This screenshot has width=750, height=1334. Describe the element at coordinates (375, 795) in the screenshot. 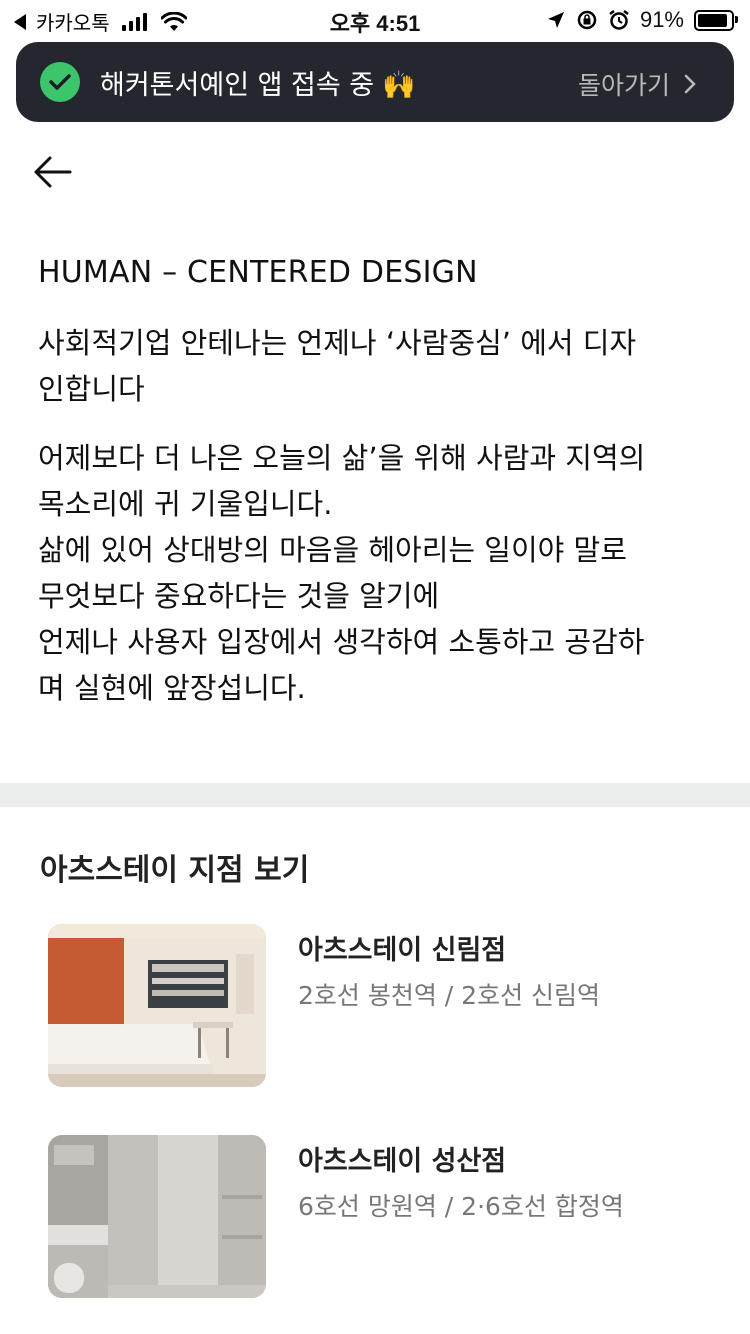

I see `section-divider` at that location.